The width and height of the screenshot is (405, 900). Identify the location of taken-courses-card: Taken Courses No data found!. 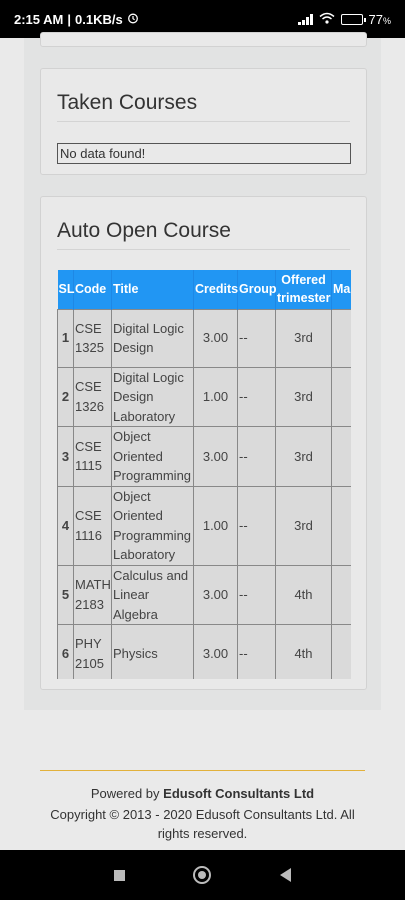
(203, 121).